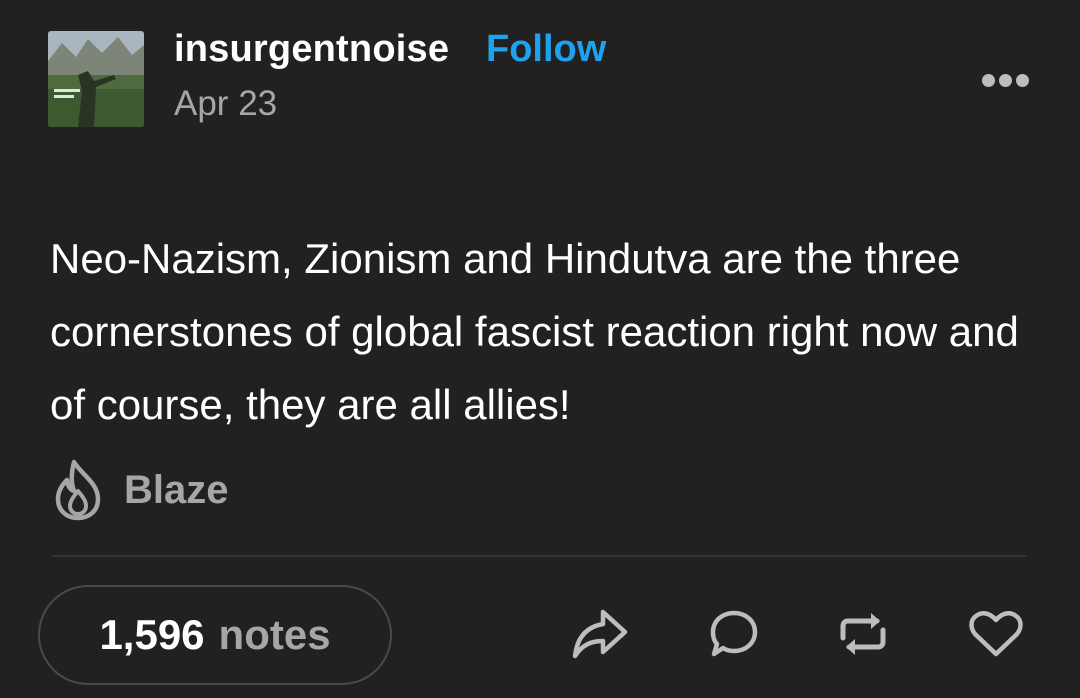  I want to click on username: insurgentnoise, so click(311, 49).